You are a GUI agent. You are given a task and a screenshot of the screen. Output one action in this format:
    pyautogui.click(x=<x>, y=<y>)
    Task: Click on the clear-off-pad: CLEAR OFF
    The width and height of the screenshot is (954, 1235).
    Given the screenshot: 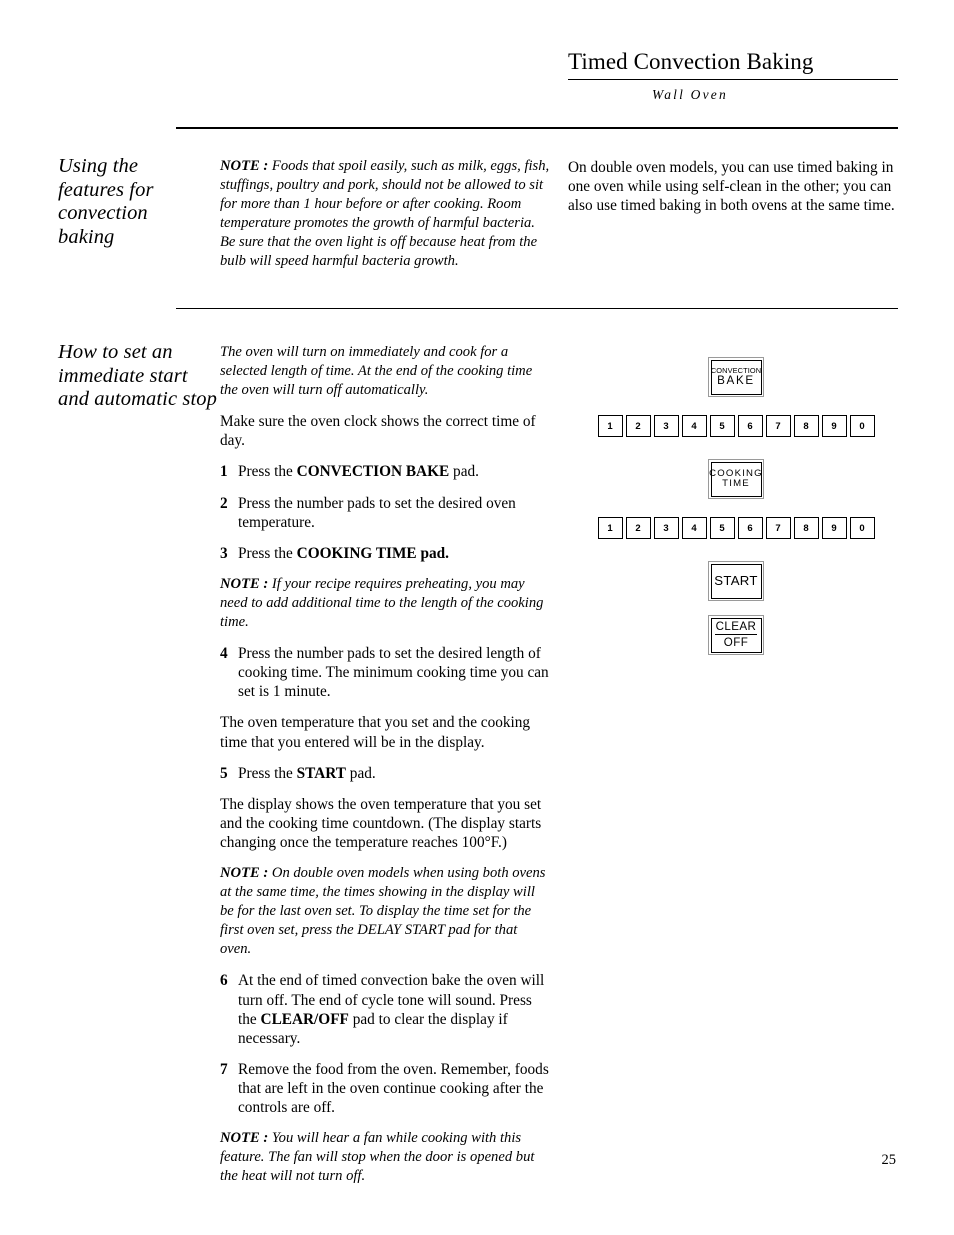 What is the action you would take?
    pyautogui.click(x=736, y=635)
    